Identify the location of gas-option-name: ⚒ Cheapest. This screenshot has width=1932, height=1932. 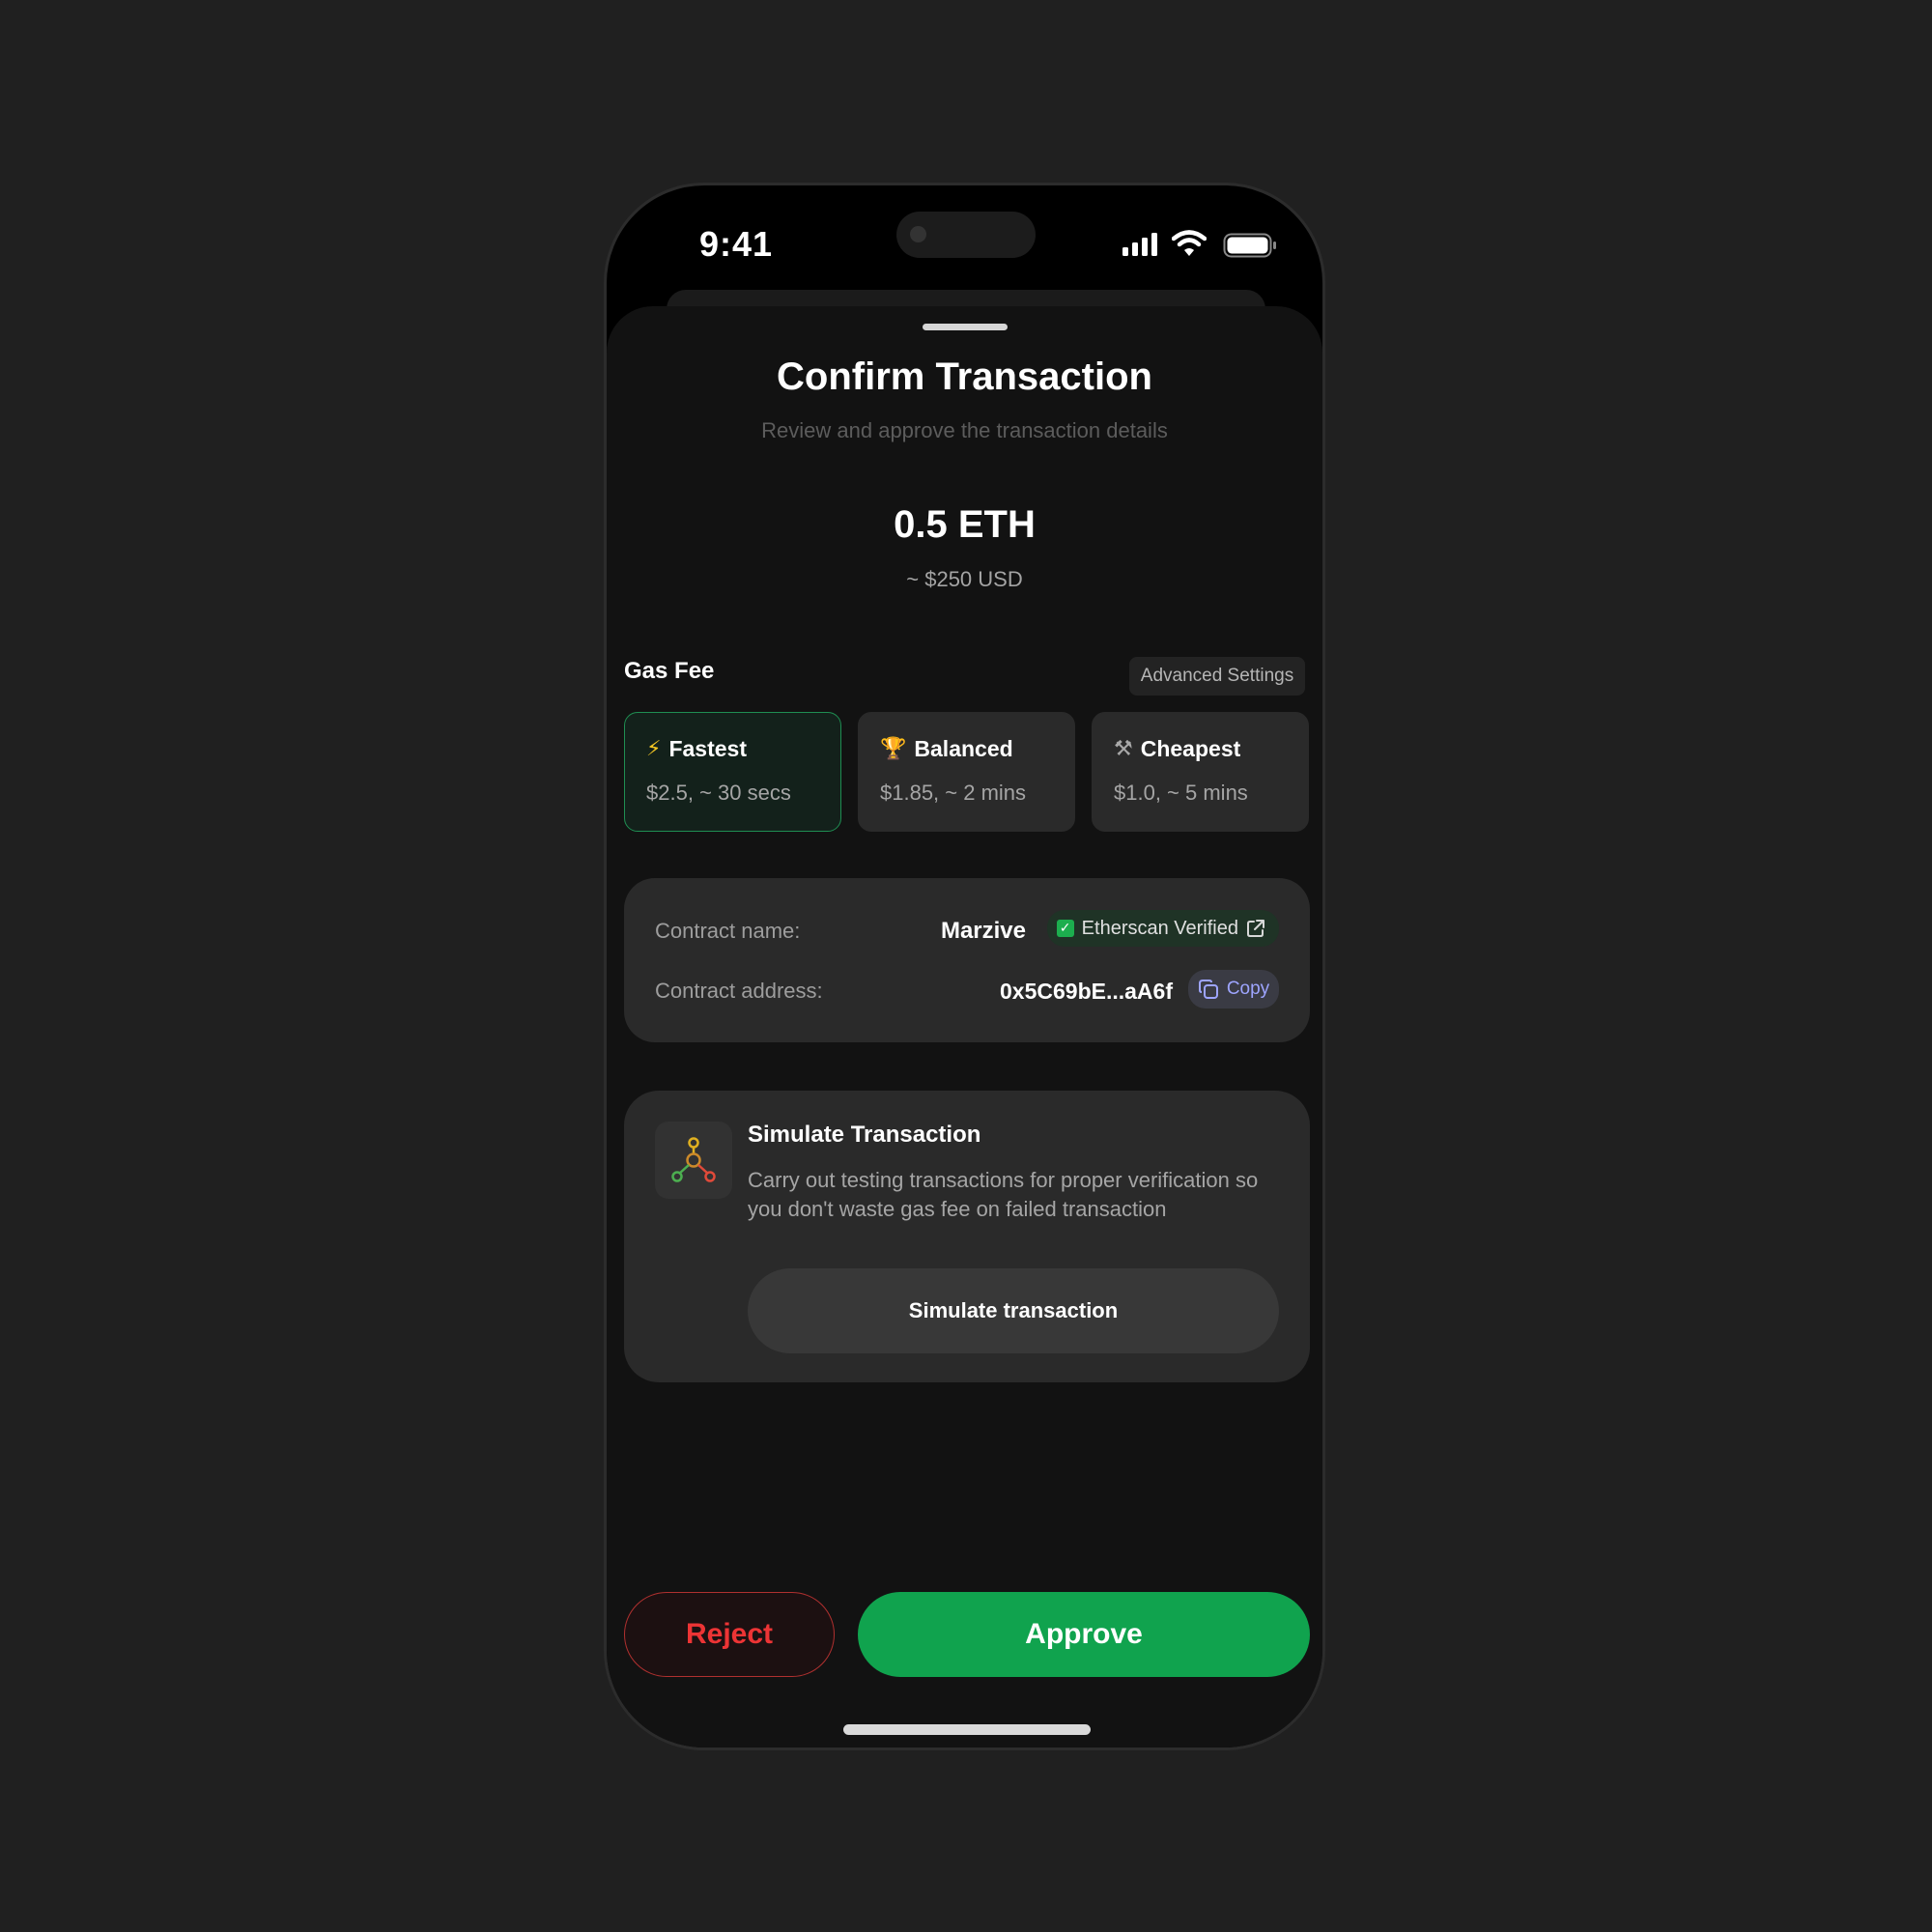
(1177, 749).